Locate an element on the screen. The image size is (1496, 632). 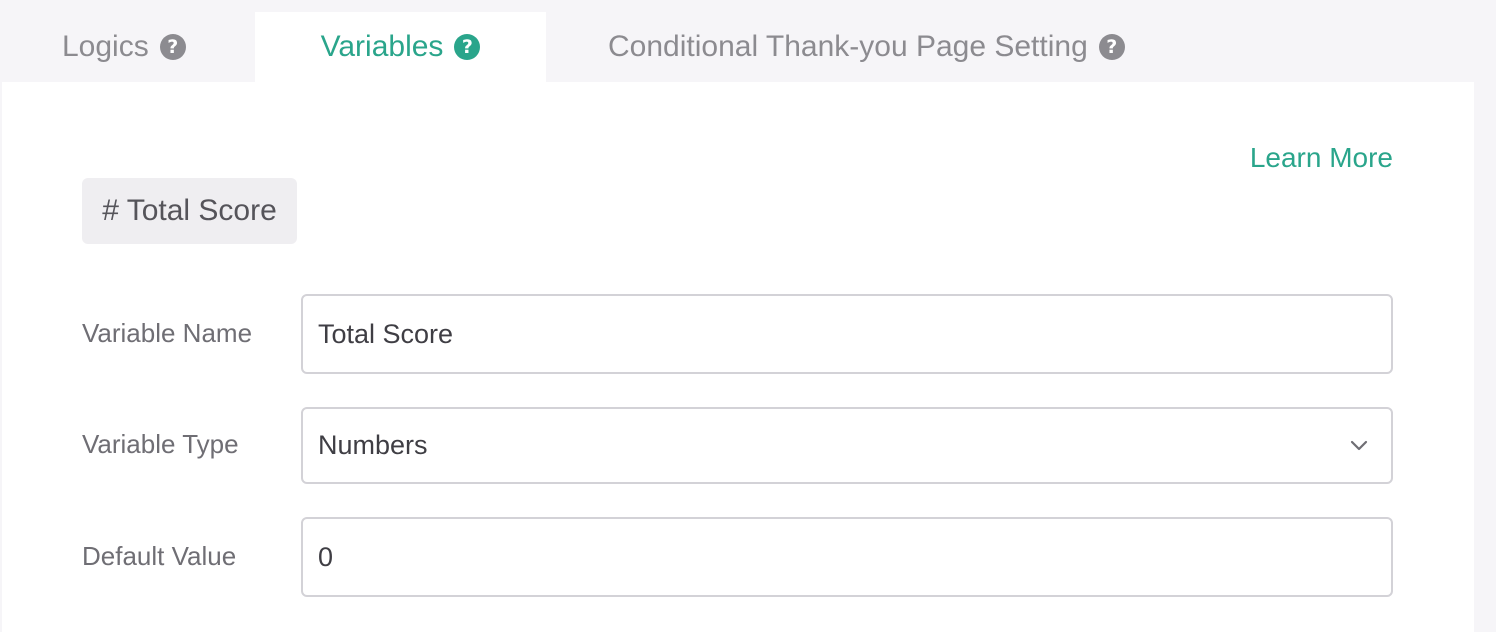
learn-more-link: Learn More is located at coordinates (1321, 158).